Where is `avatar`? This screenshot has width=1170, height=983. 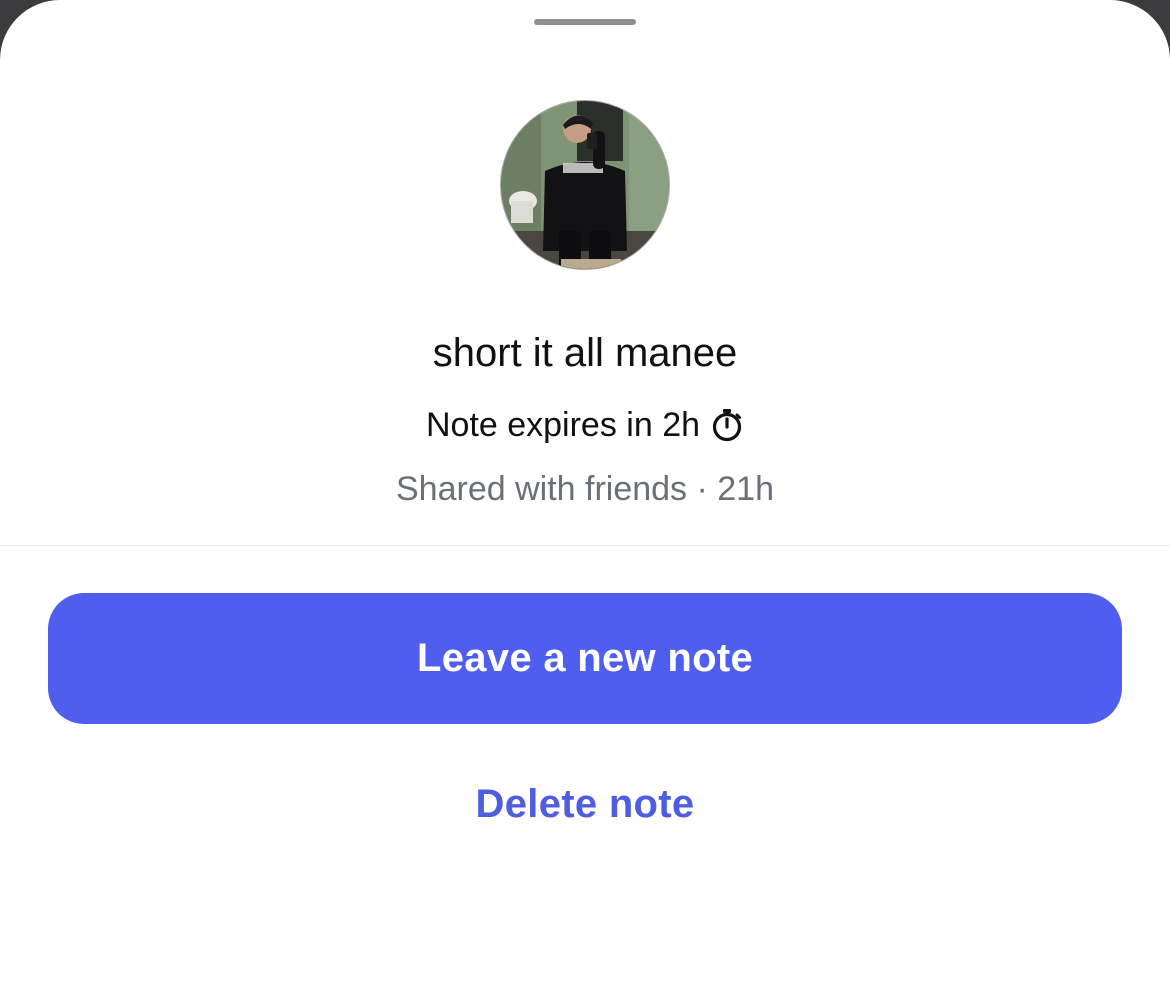 avatar is located at coordinates (585, 185).